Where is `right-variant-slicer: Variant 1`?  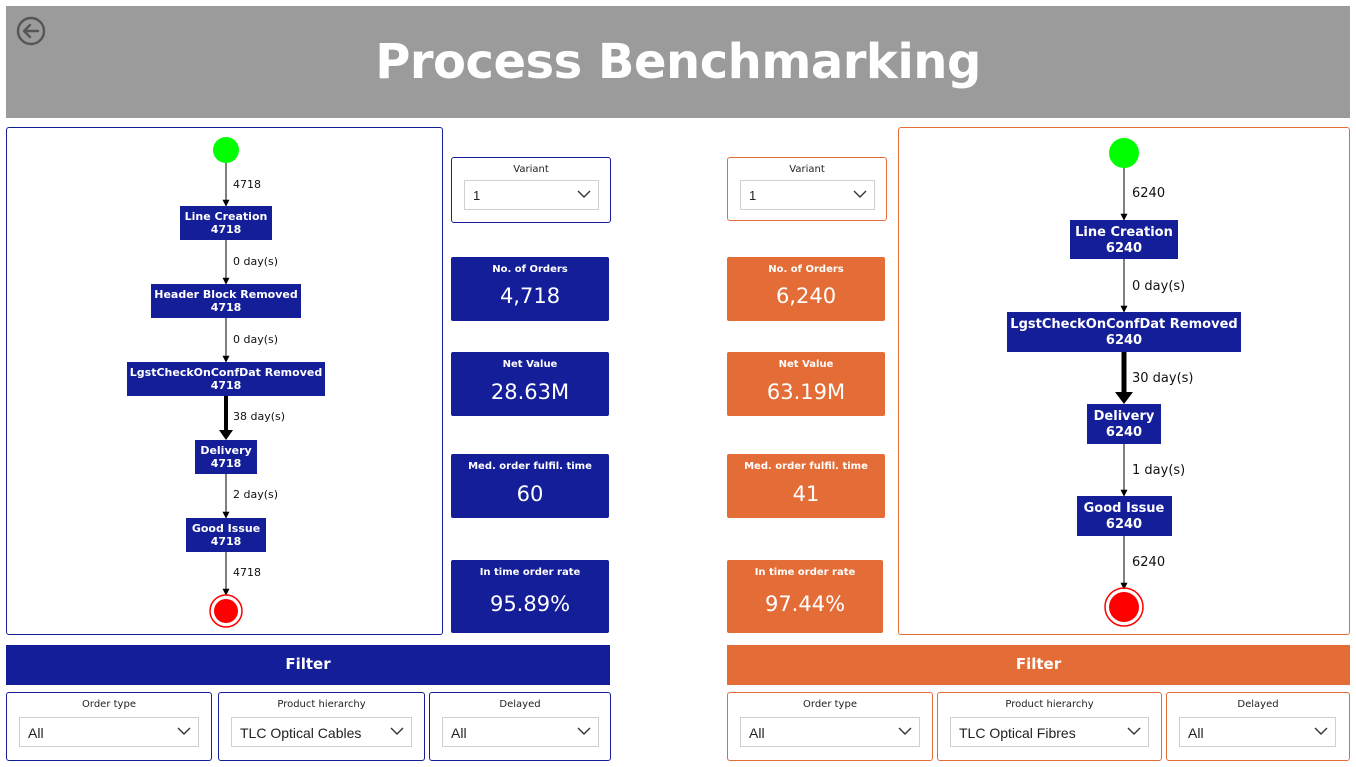
right-variant-slicer: Variant 1 is located at coordinates (807, 189).